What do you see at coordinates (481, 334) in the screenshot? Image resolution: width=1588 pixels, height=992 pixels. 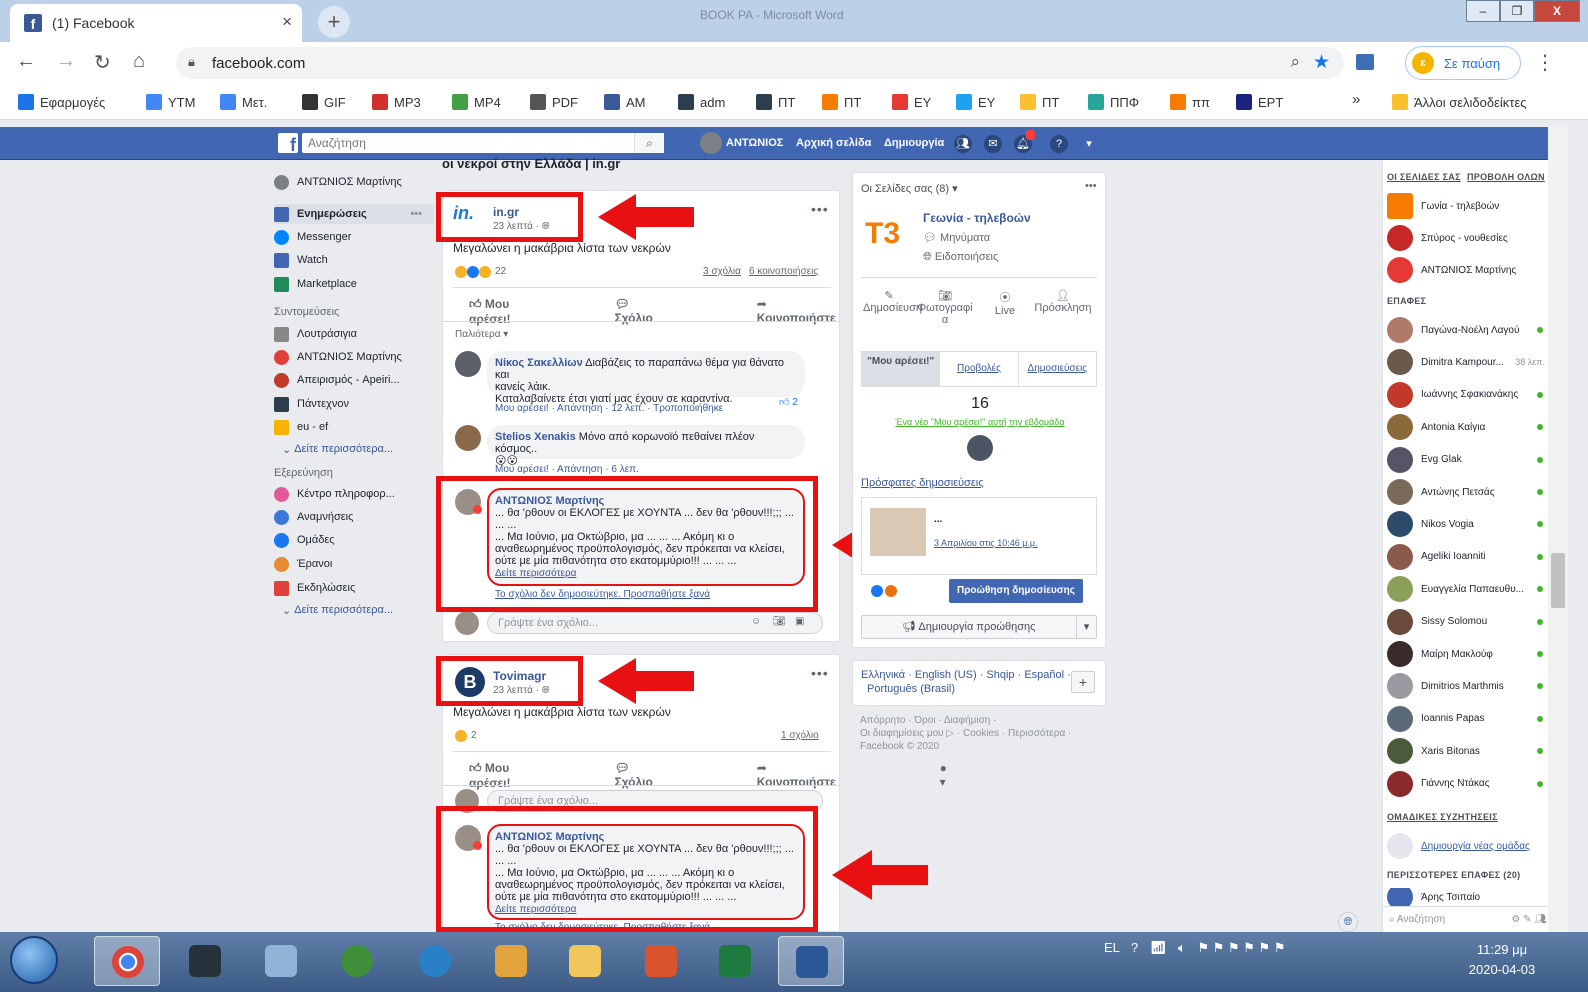 I see `comment-sort-dropdown: Παλιότερα ▾` at bounding box center [481, 334].